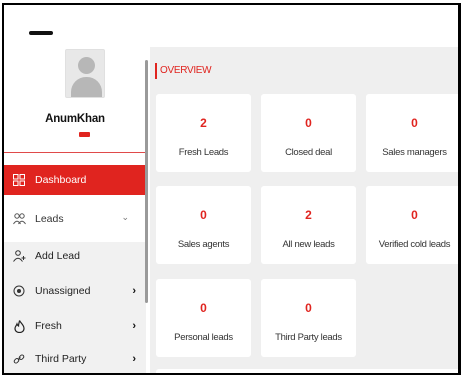 The width and height of the screenshot is (463, 377). What do you see at coordinates (19, 359) in the screenshot?
I see `link-icon` at bounding box center [19, 359].